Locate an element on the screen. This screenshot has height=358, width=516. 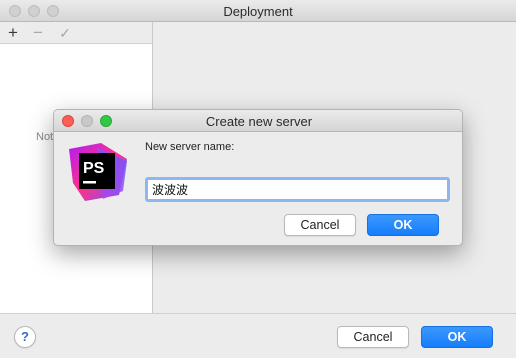
phpstorm-logo-icon: PS is located at coordinates (98, 172).